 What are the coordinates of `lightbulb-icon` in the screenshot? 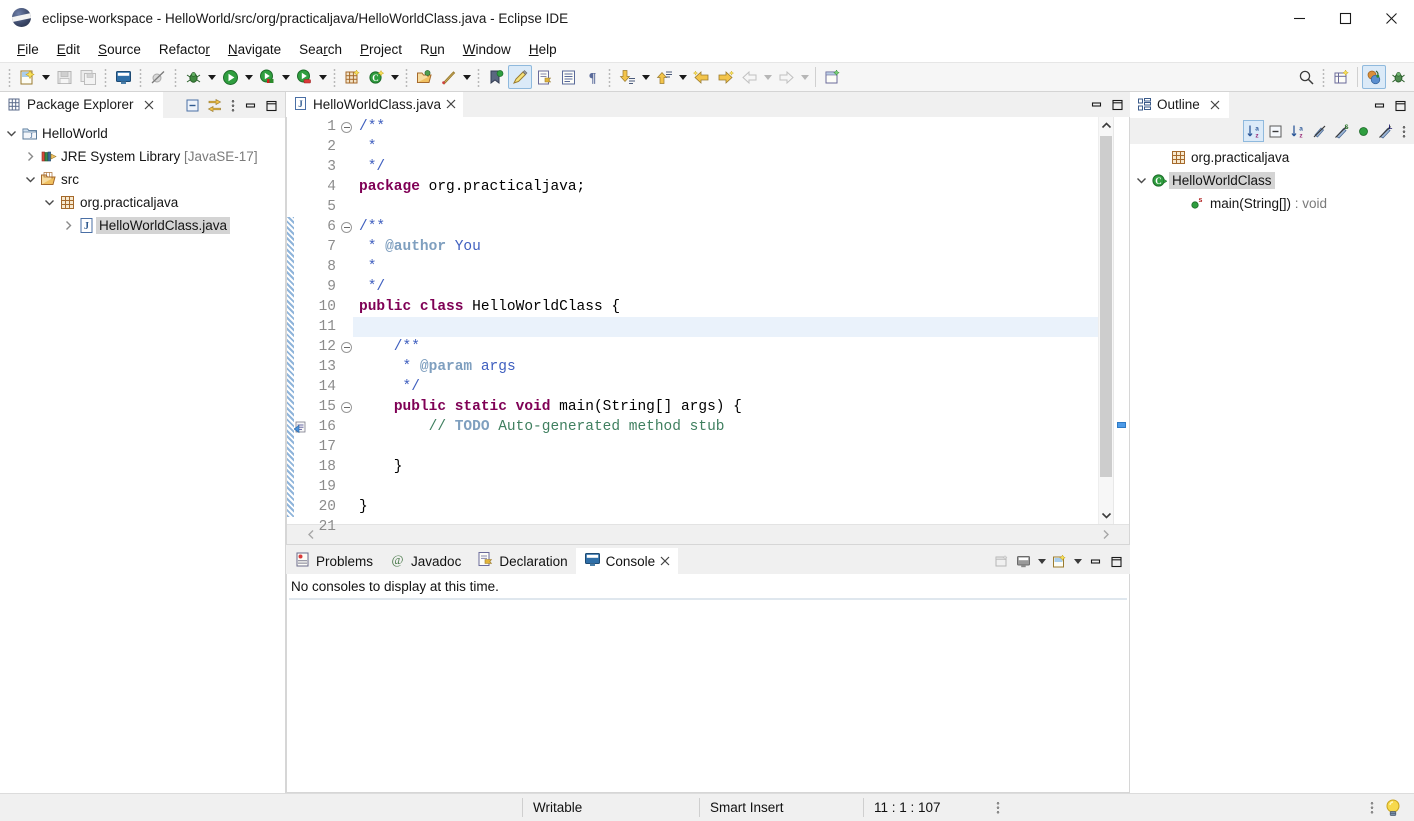 It's located at (1394, 807).